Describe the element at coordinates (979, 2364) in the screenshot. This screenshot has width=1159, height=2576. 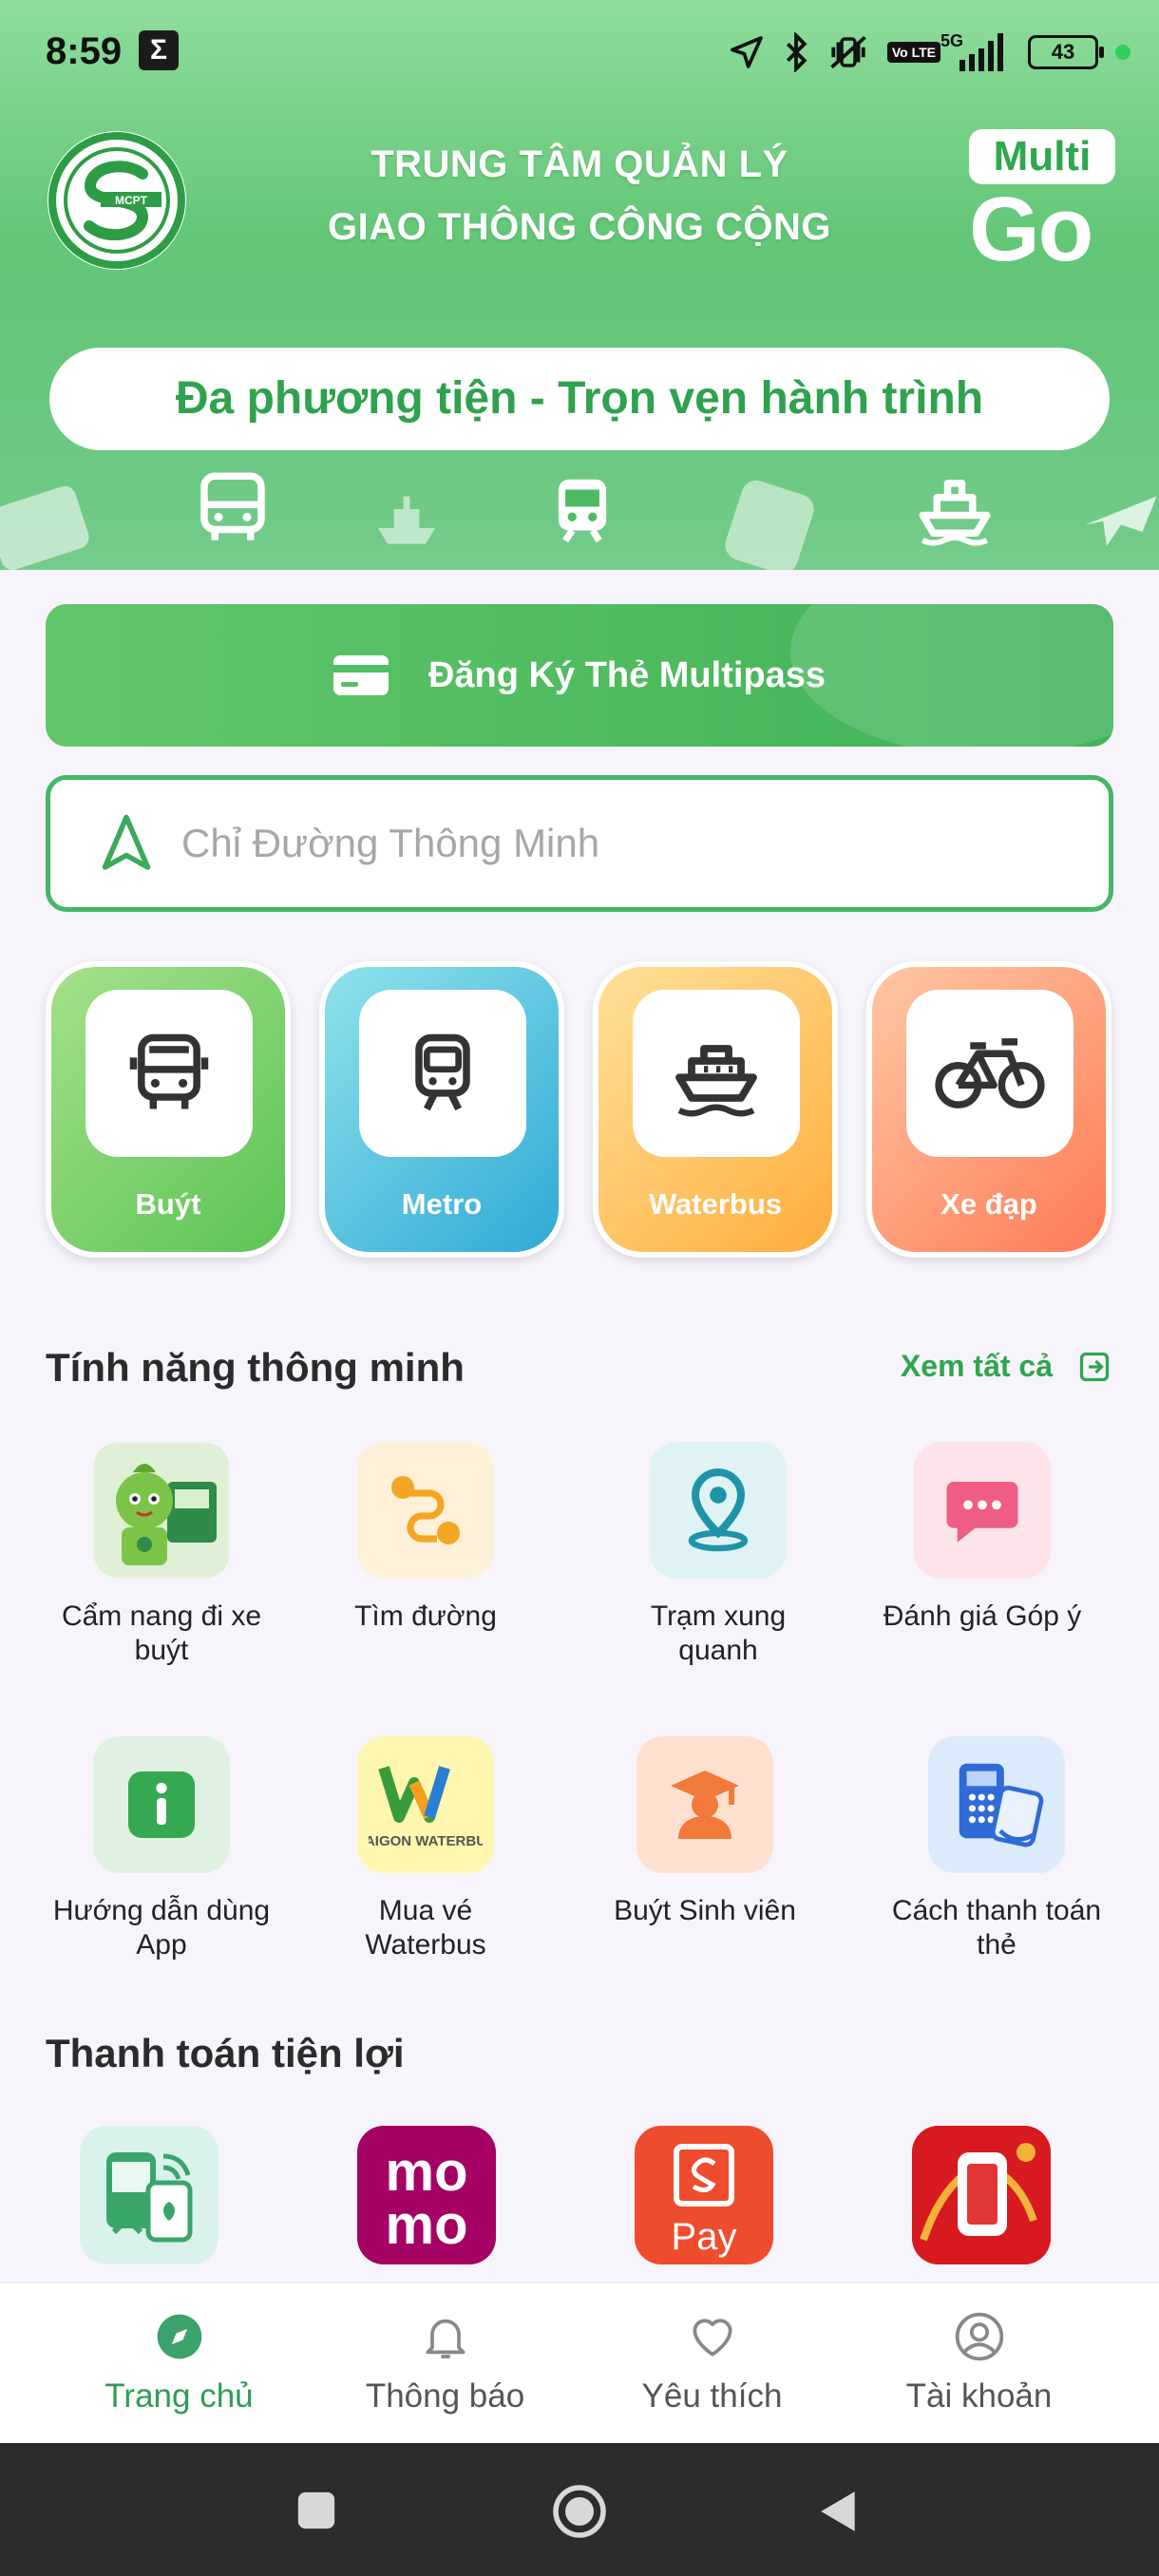
I see `nav-account: Tài khoản` at that location.